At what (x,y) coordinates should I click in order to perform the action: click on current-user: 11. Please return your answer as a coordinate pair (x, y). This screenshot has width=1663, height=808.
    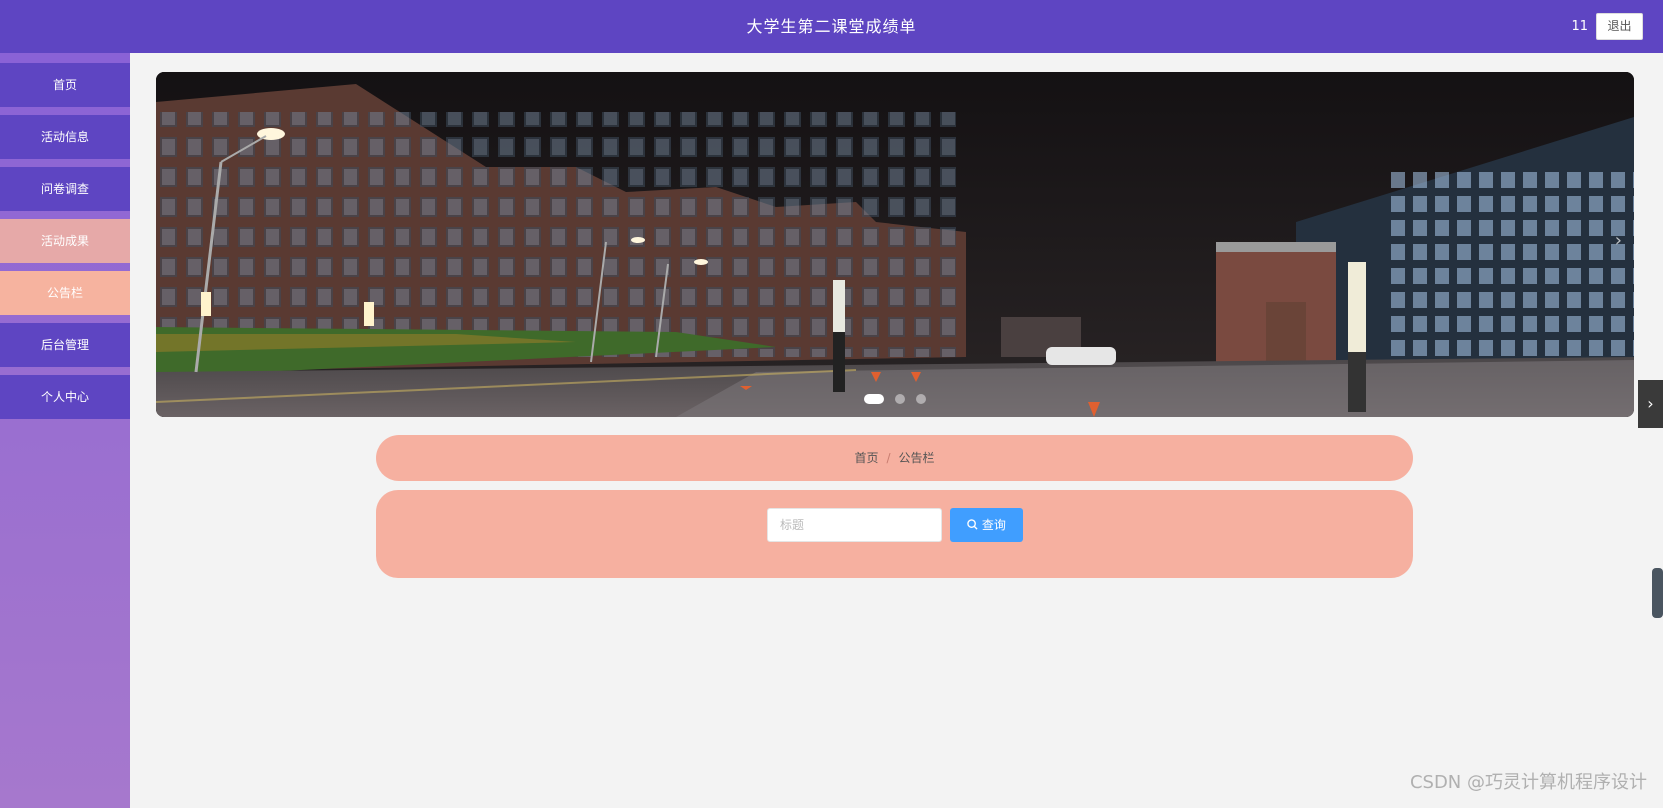
    Looking at the image, I should click on (1579, 26).